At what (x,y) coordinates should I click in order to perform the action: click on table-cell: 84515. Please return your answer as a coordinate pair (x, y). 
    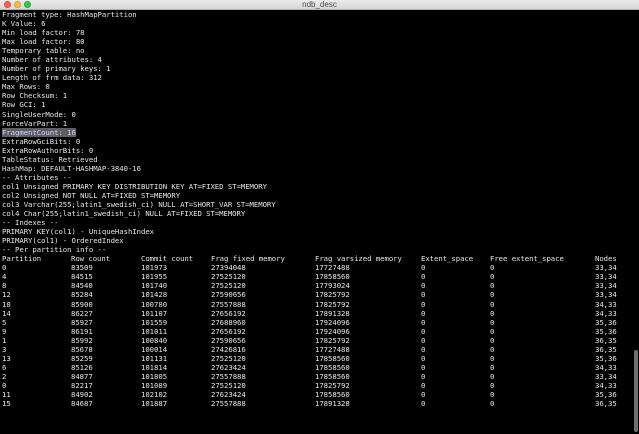
    Looking at the image, I should click on (82, 277).